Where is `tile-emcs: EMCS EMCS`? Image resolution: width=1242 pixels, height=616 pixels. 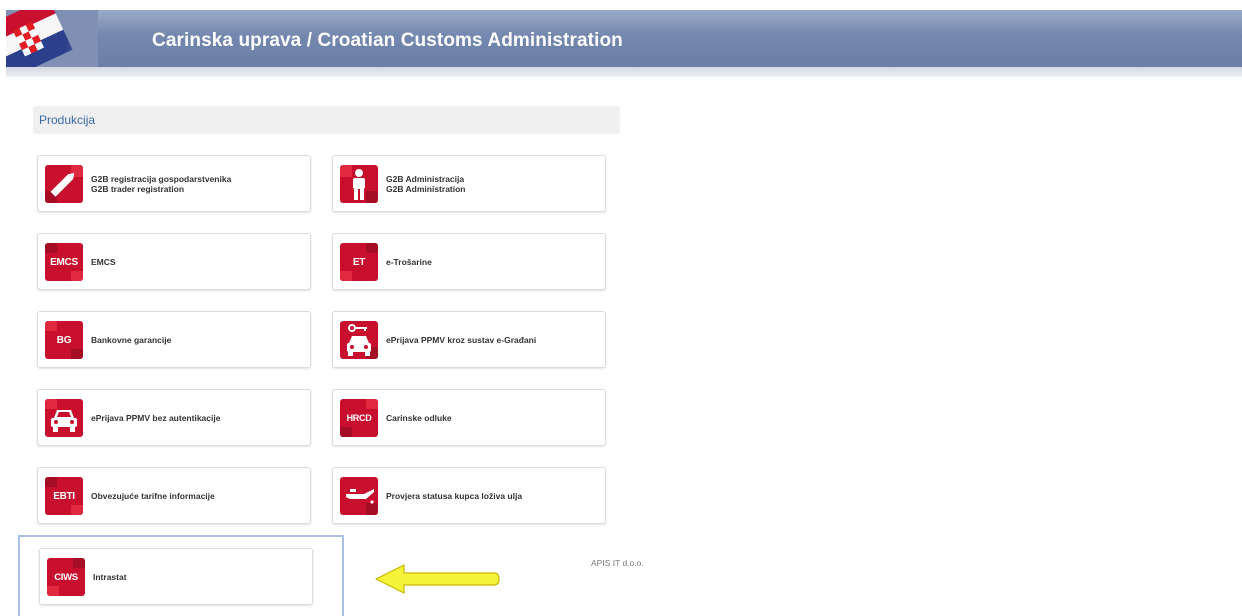 tile-emcs: EMCS EMCS is located at coordinates (174, 261).